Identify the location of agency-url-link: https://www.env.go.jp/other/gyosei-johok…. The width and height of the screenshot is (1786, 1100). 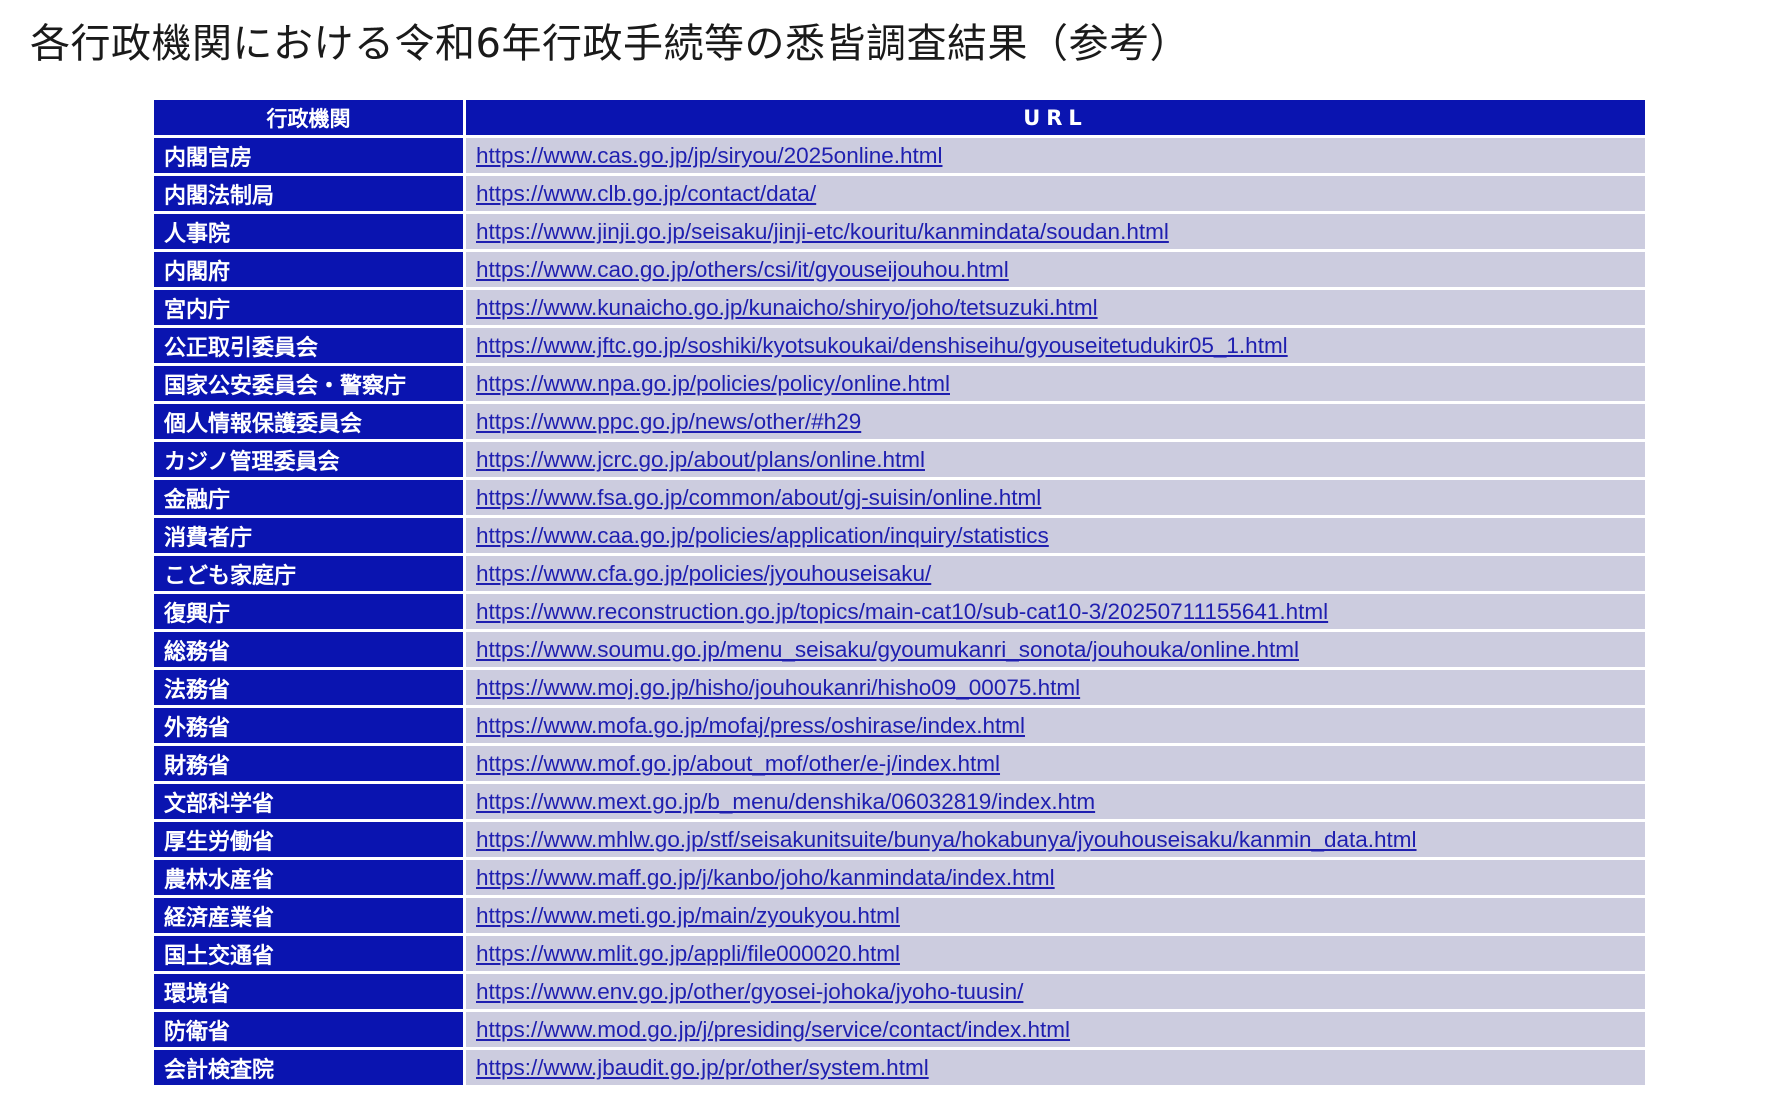
(749, 992).